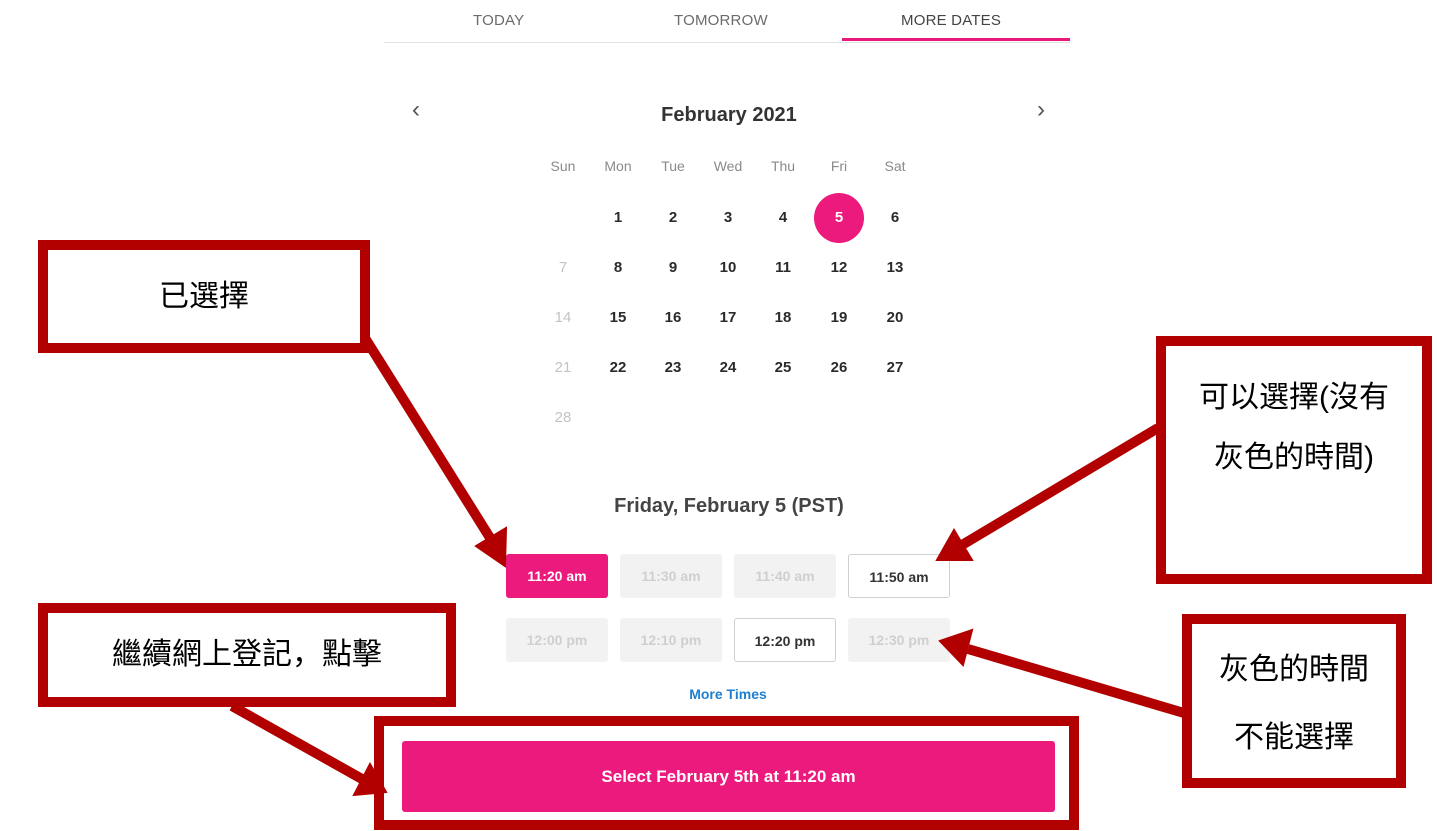 This screenshot has height=831, width=1437. What do you see at coordinates (956, 647) in the screenshot?
I see `arrow-head-unavailable` at bounding box center [956, 647].